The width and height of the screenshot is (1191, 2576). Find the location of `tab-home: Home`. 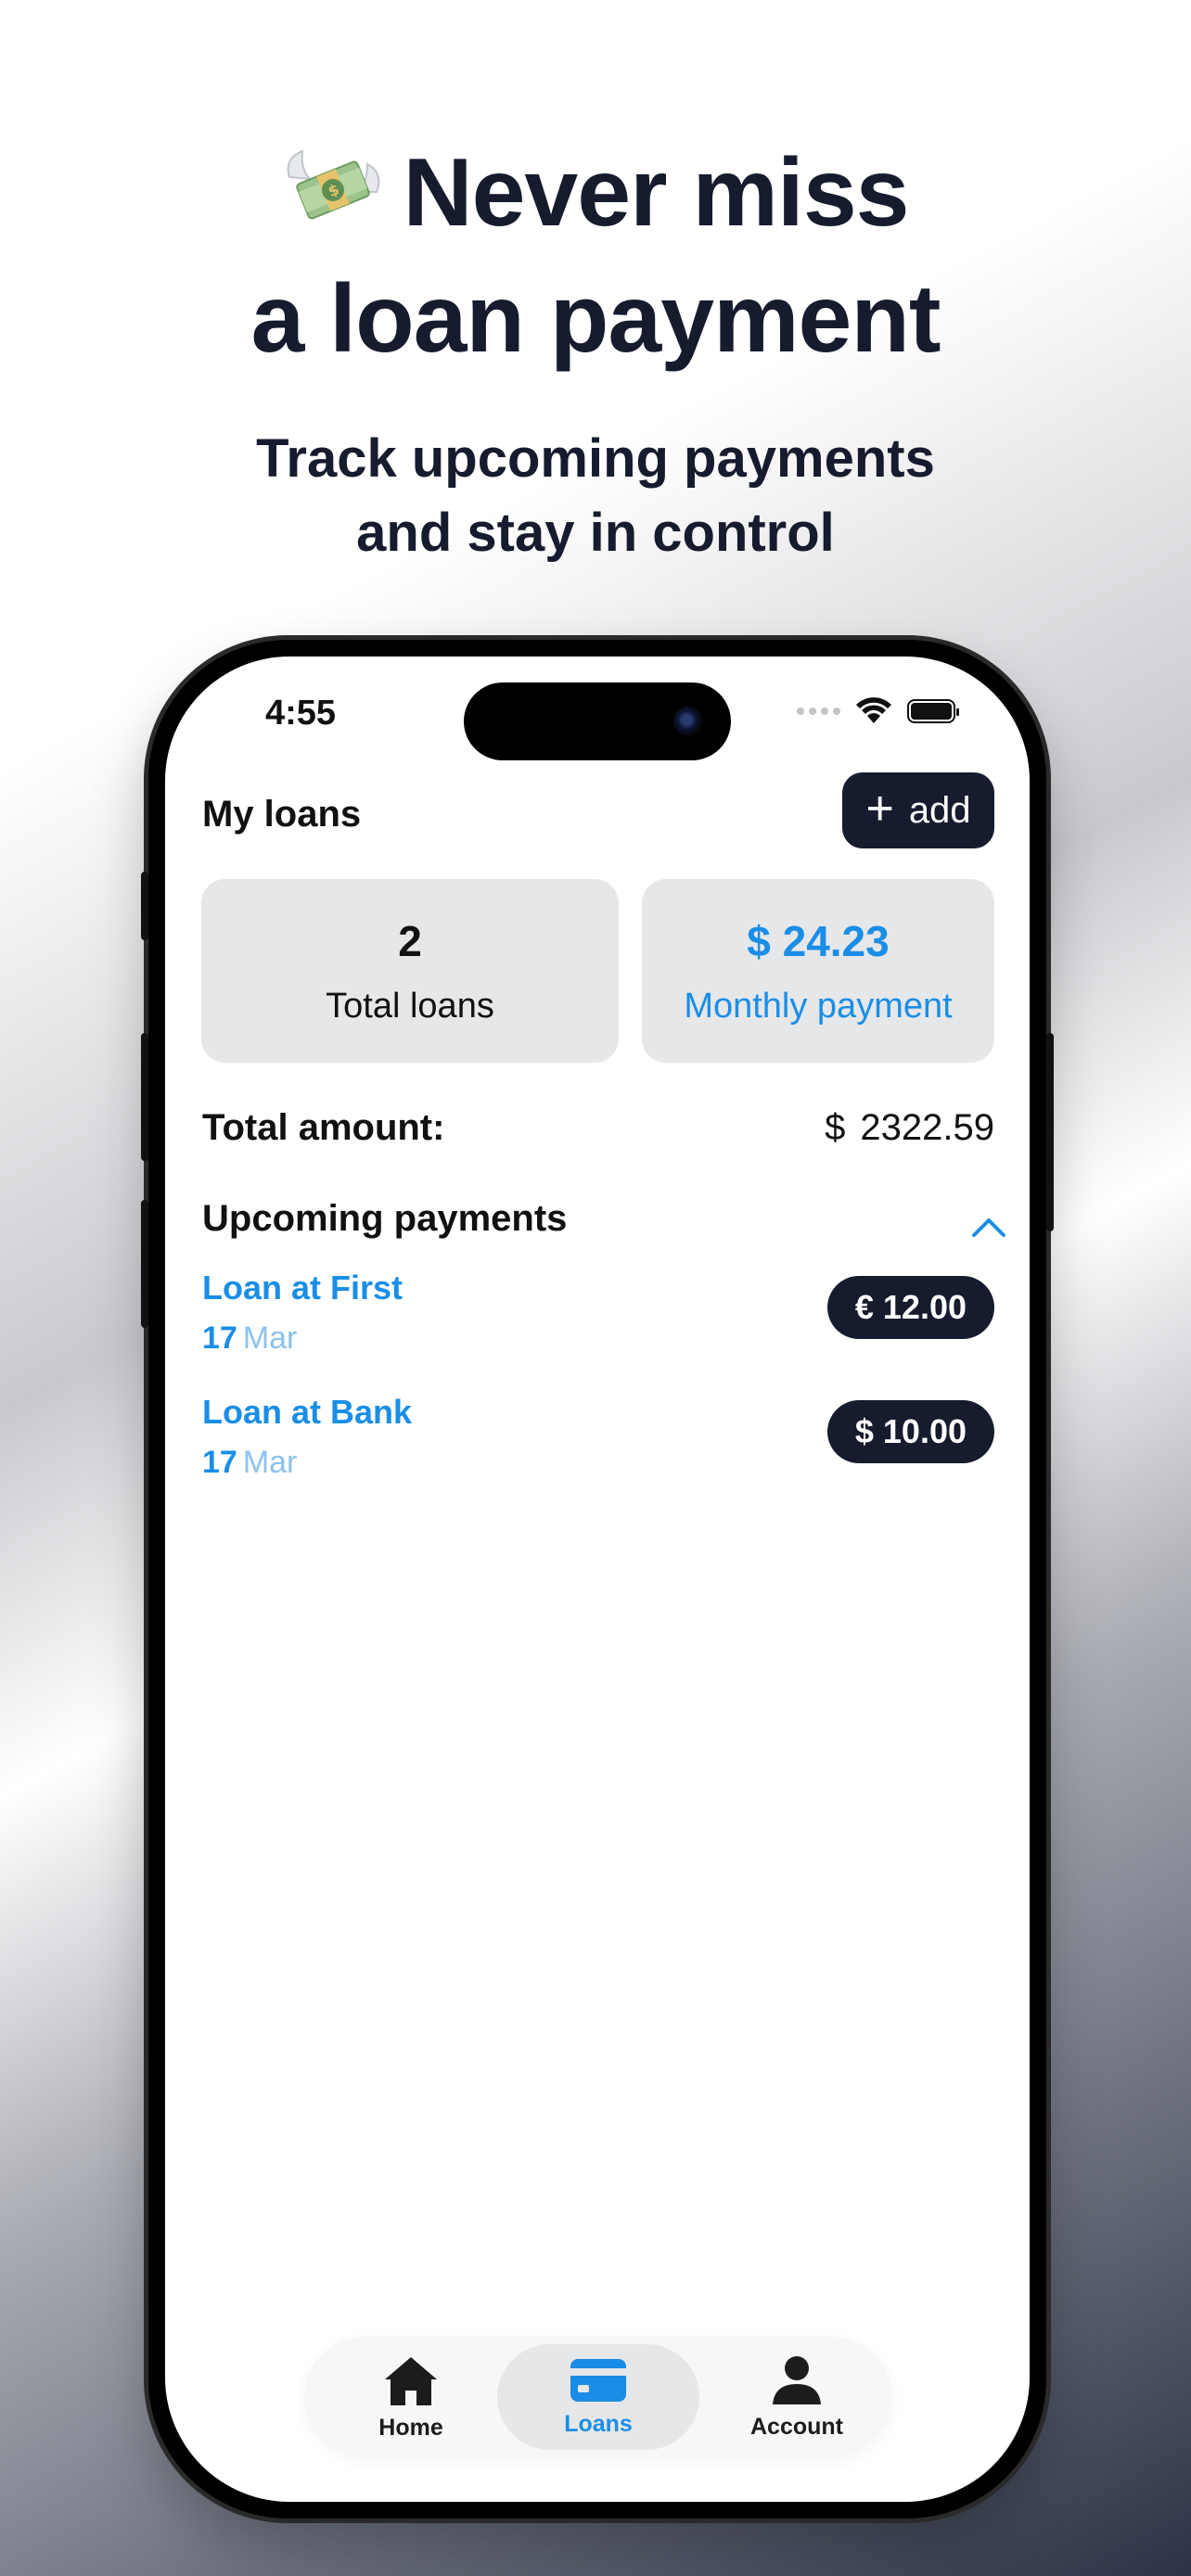

tab-home: Home is located at coordinates (411, 2397).